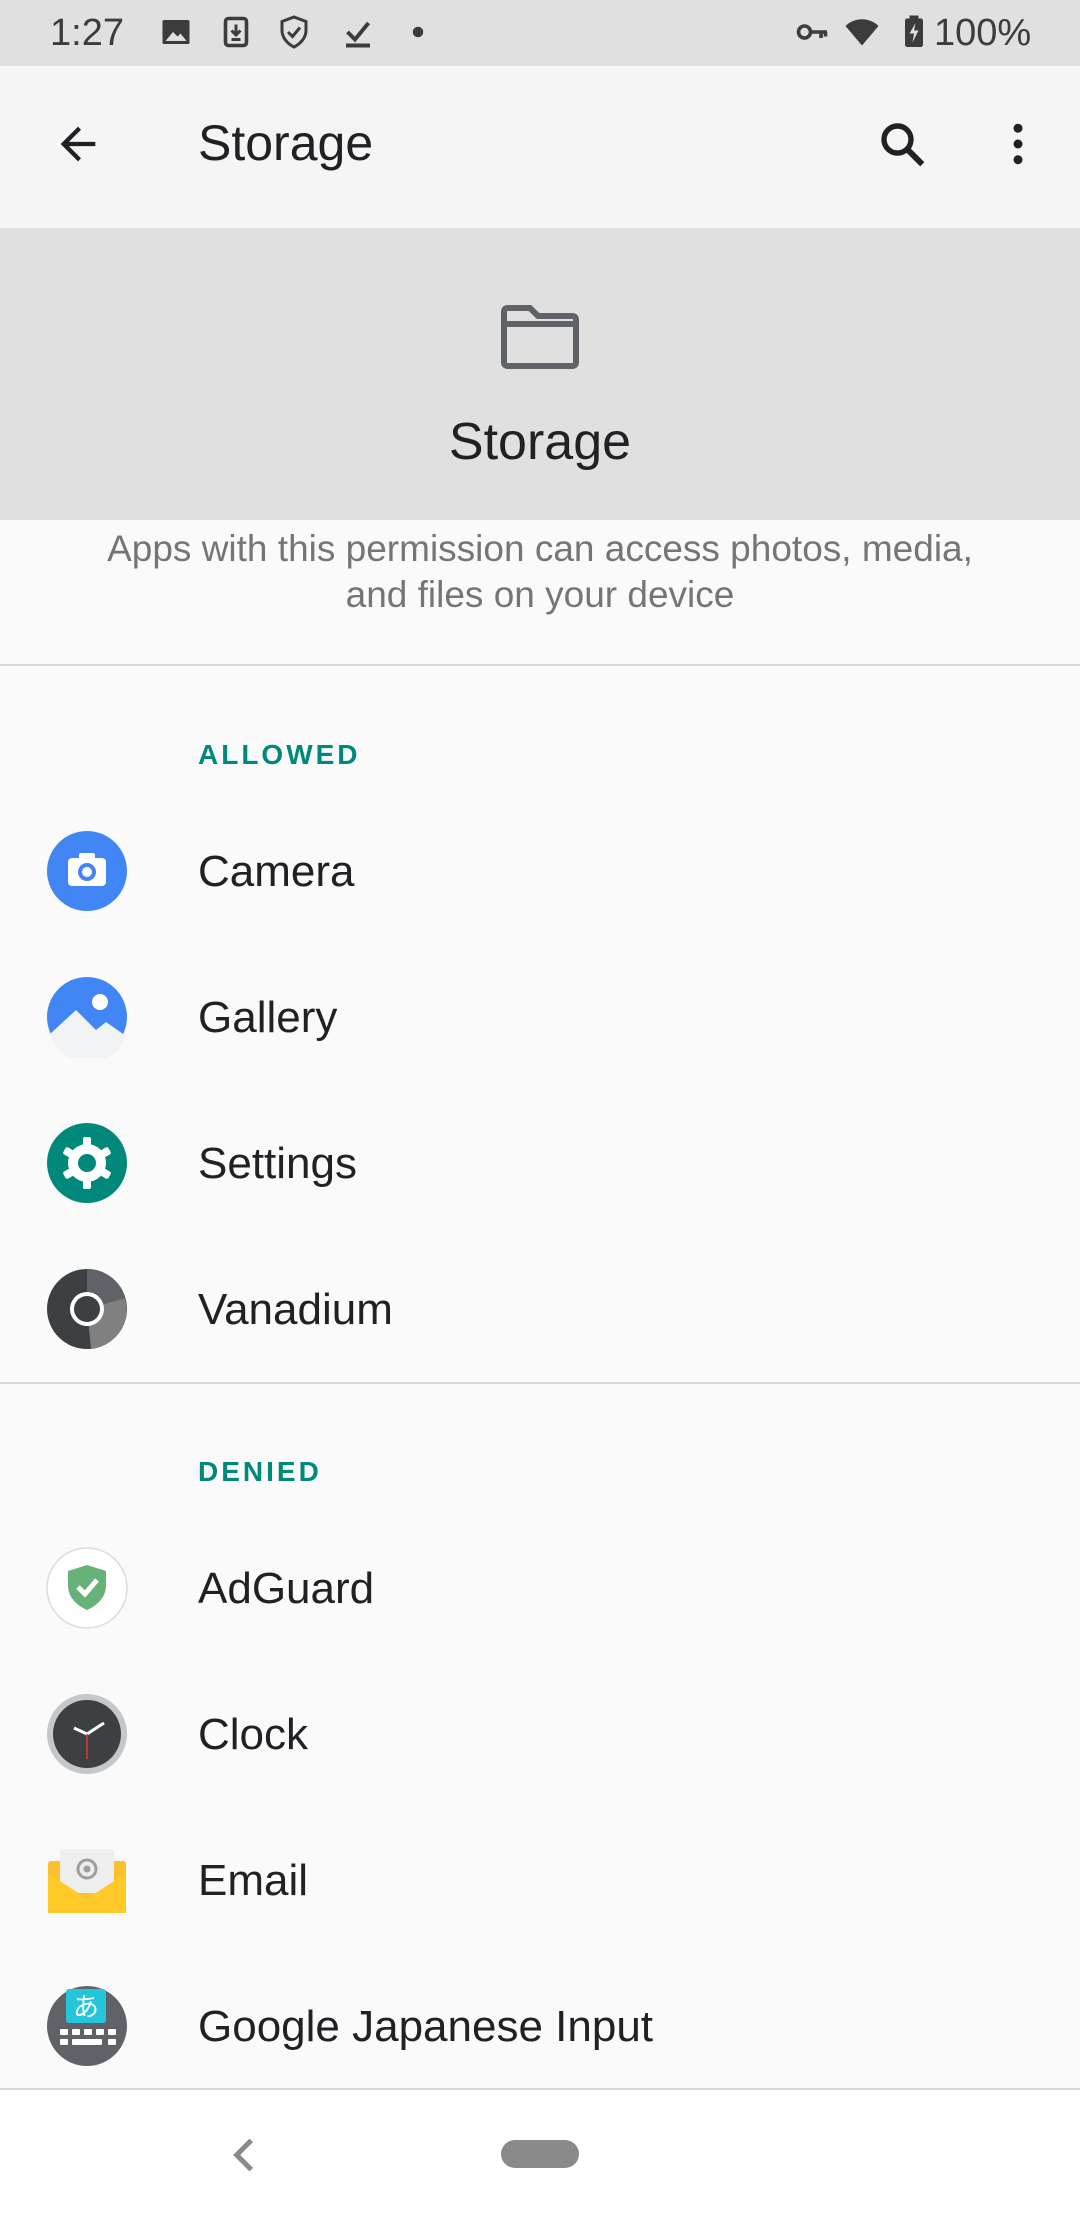 The height and width of the screenshot is (2220, 1080). I want to click on more-options-button, so click(1018, 144).